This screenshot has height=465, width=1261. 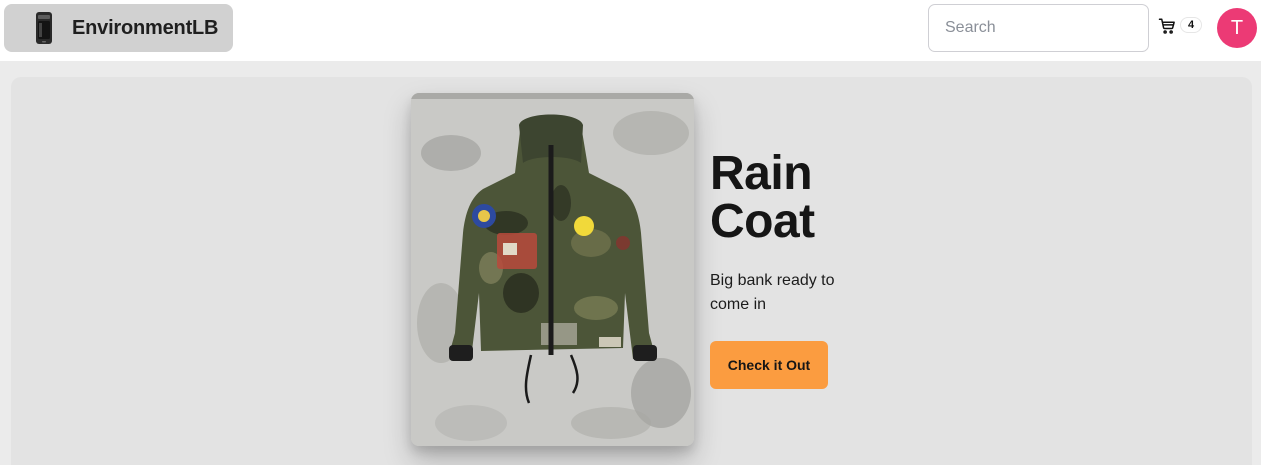 What do you see at coordinates (1237, 28) in the screenshot?
I see `avatar: T` at bounding box center [1237, 28].